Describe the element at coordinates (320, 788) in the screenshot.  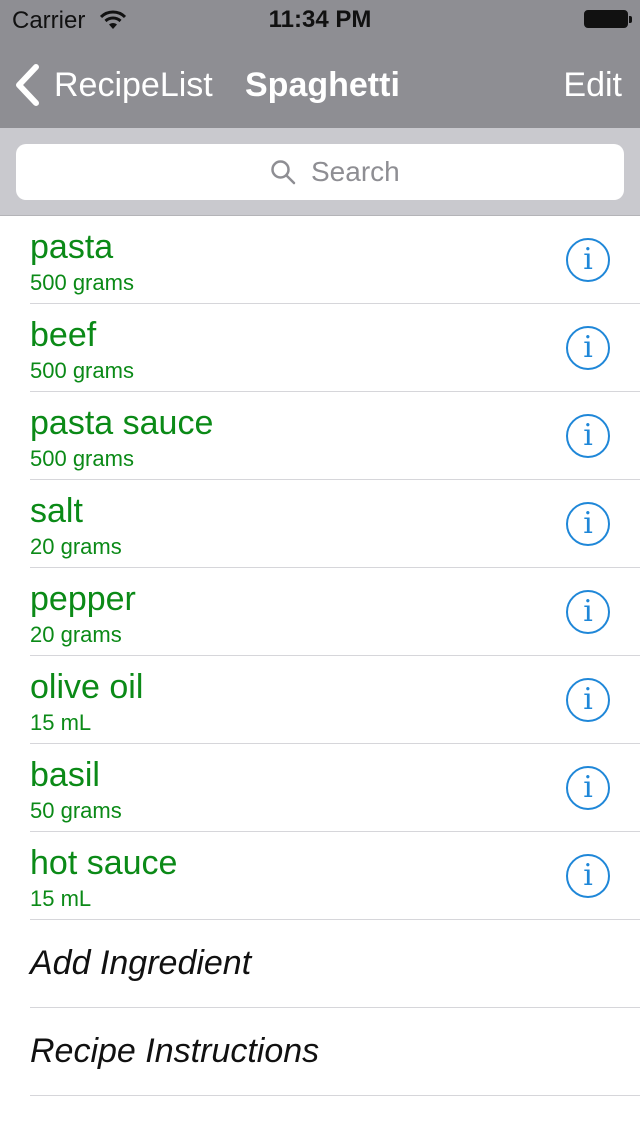
I see `ingredient-row: basil 50 grams i` at that location.